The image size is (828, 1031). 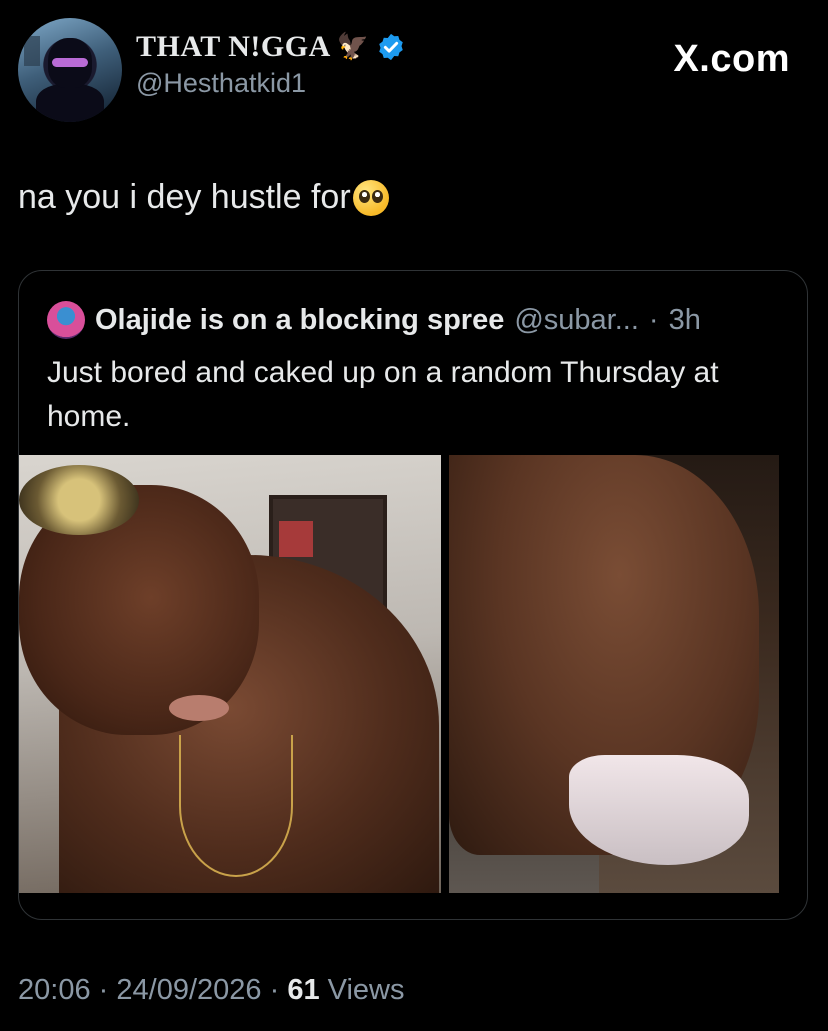 What do you see at coordinates (685, 320) in the screenshot?
I see `quoted-timestamp: 3h` at bounding box center [685, 320].